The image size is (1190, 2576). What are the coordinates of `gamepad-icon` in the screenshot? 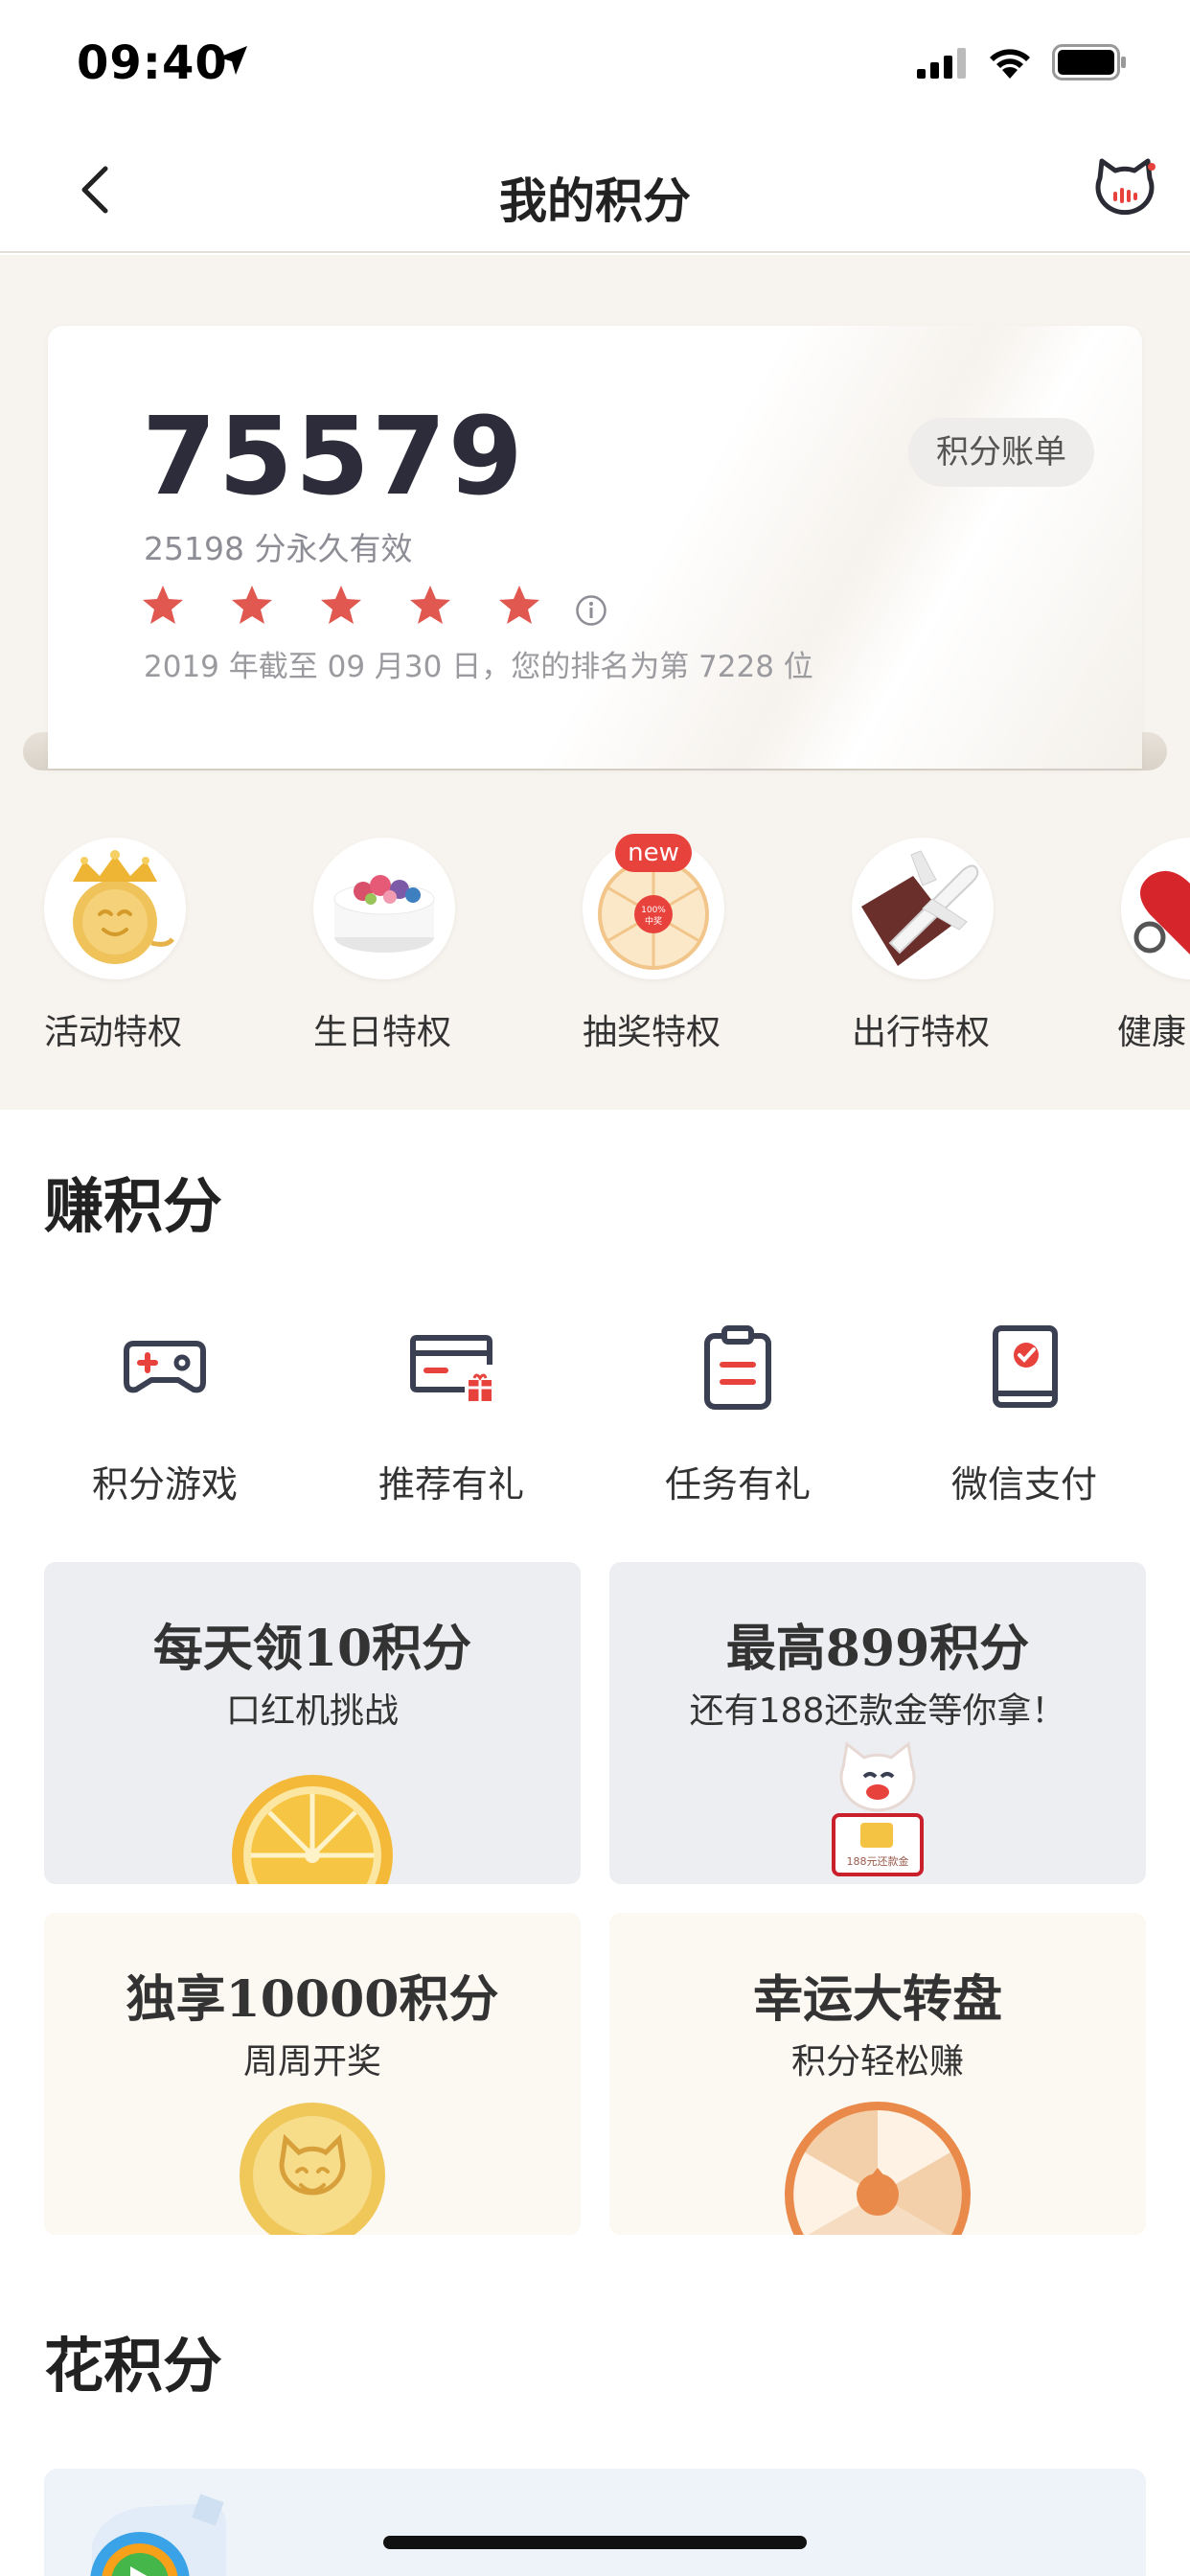 It's located at (165, 1367).